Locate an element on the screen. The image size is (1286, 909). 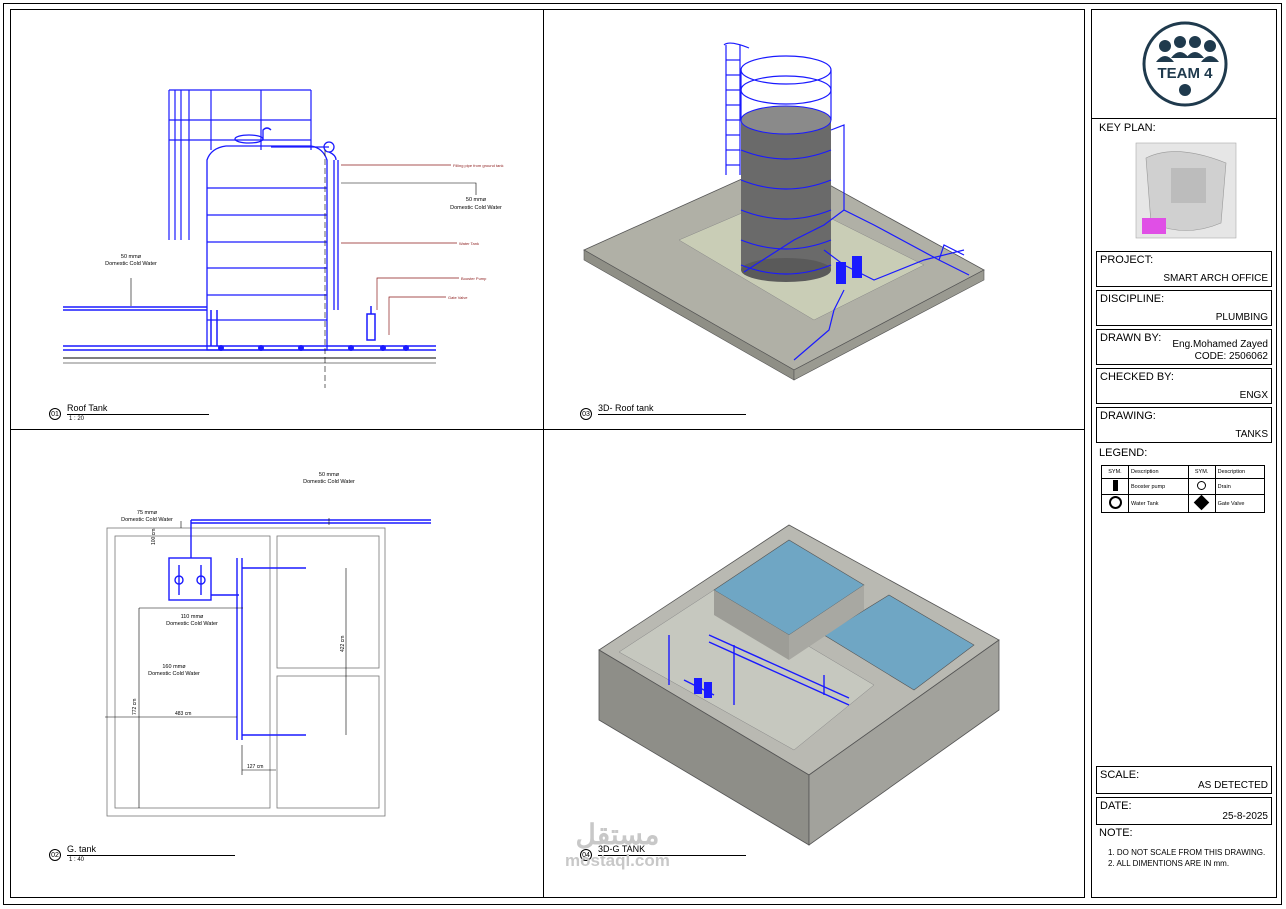
drawn-by-label: DRAWN BY: is located at coordinates (1131, 338).